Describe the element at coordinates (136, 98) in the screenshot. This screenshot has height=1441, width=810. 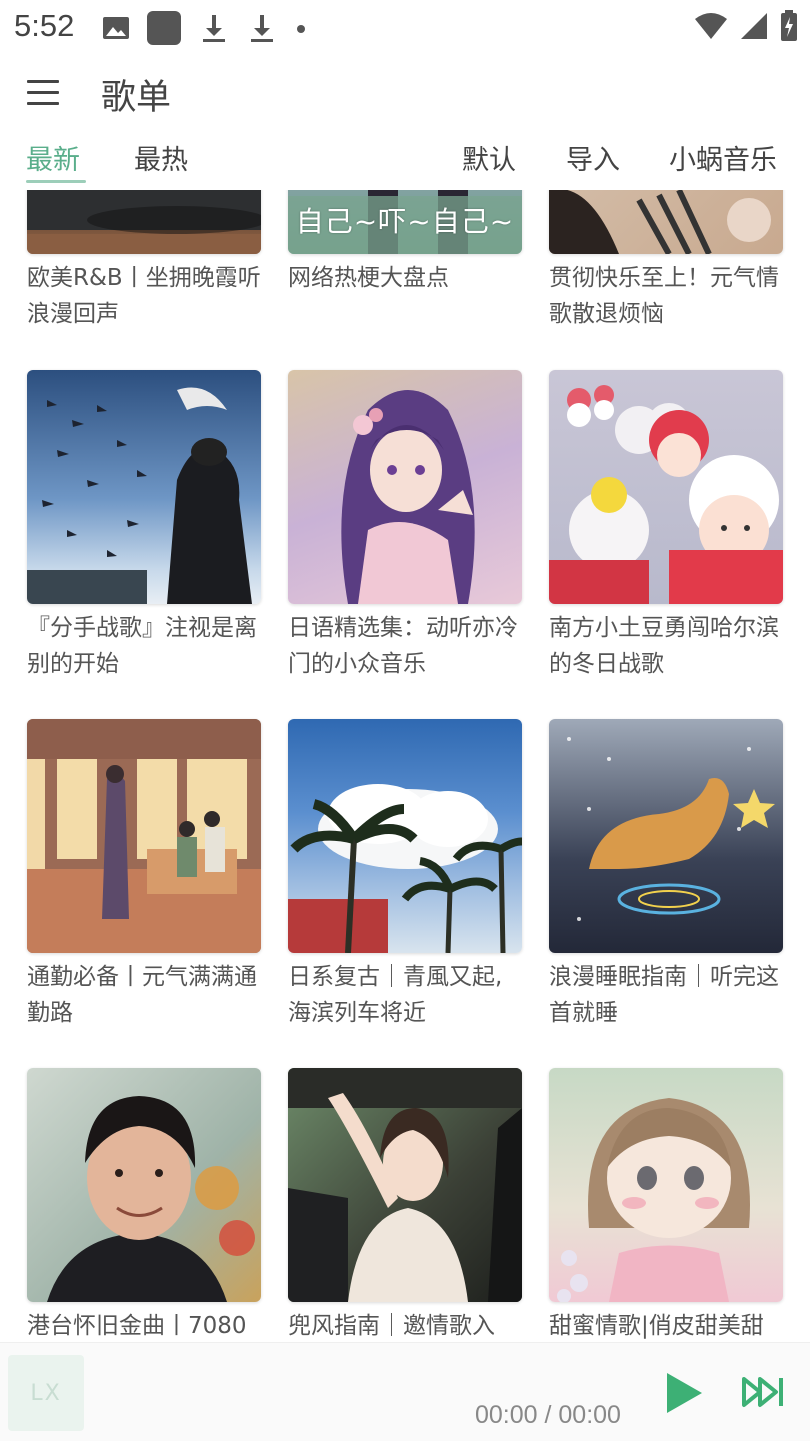
I see `page-title: 歌单` at that location.